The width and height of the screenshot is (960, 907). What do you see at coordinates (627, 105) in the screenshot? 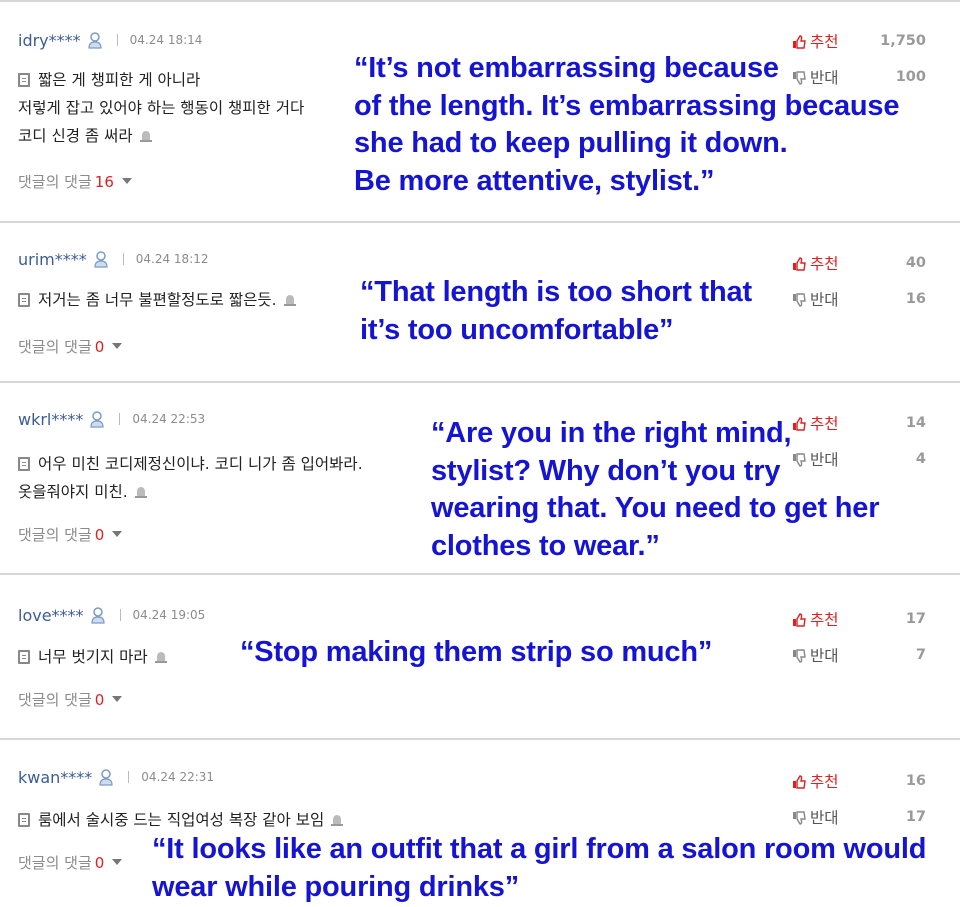
I see `translation-line: of the length. It’s embarrassing because` at bounding box center [627, 105].